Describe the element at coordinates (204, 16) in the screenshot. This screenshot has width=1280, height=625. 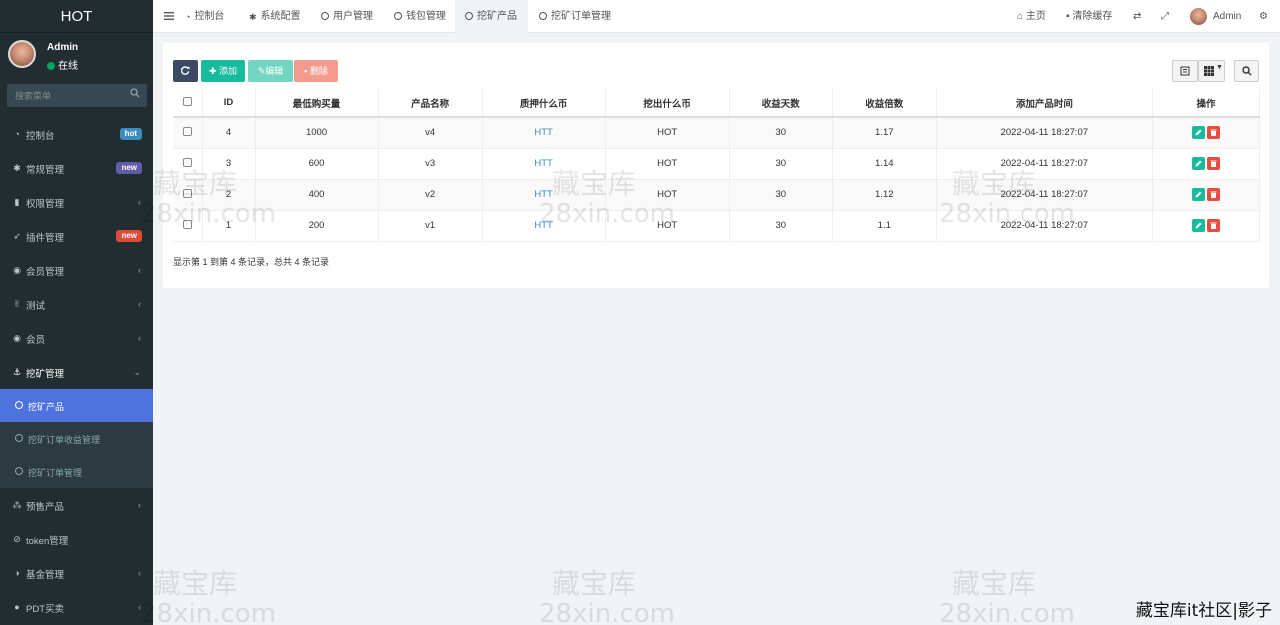
I see `tab: ◔ 控制台` at that location.